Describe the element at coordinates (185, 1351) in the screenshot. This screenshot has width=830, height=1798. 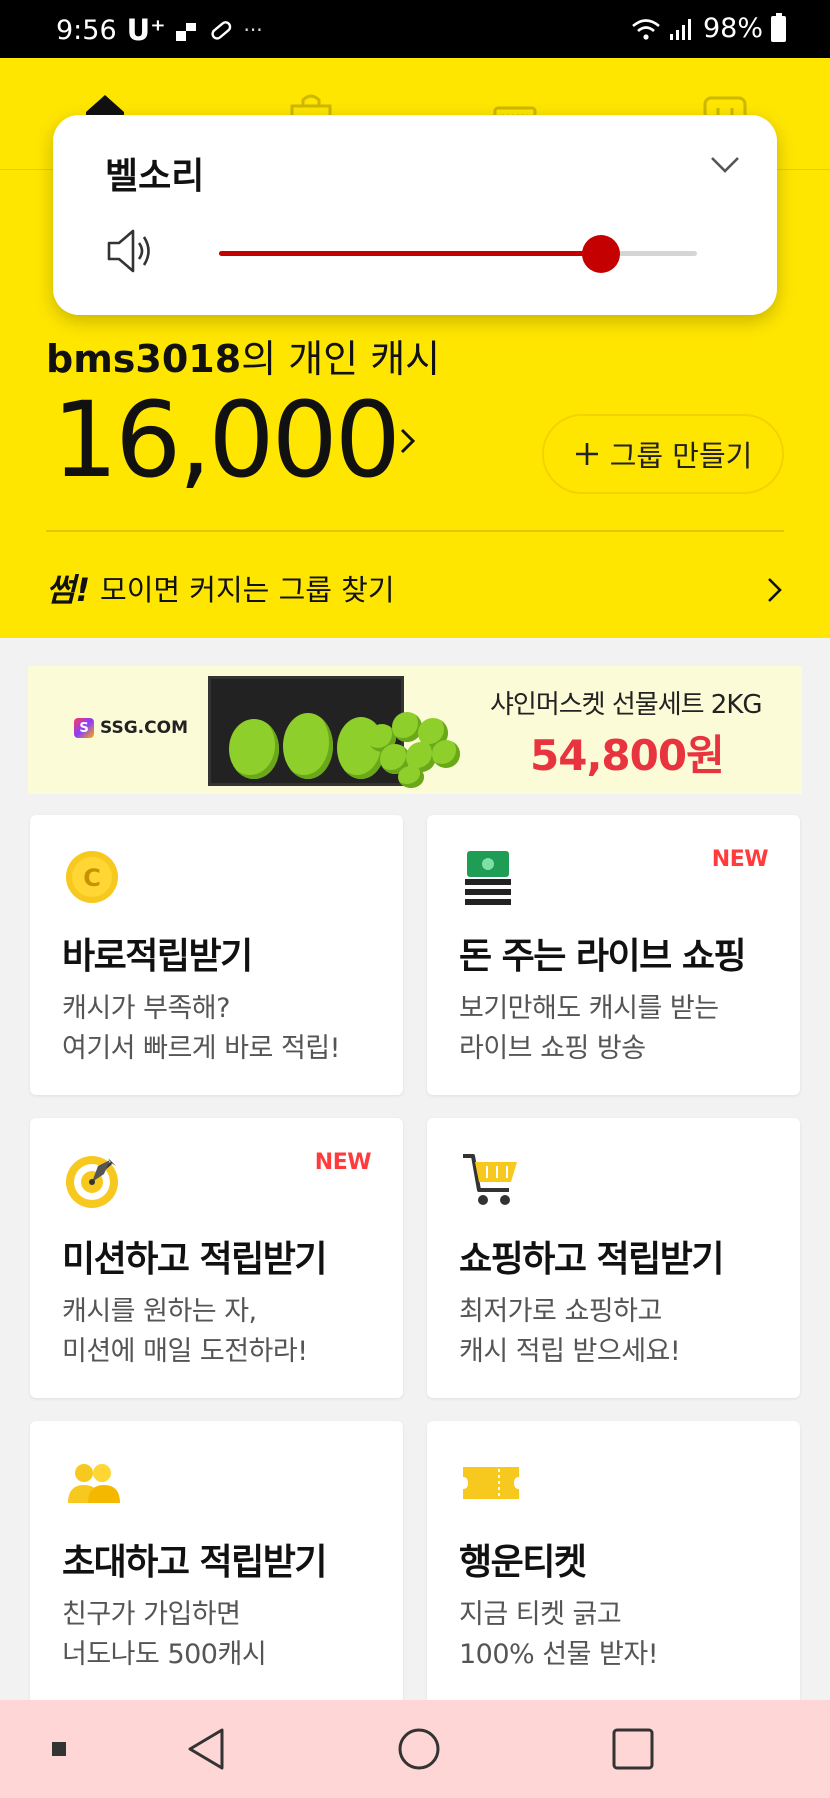
I see `card-desc-line2: 미션에 매일 도전하라!` at that location.